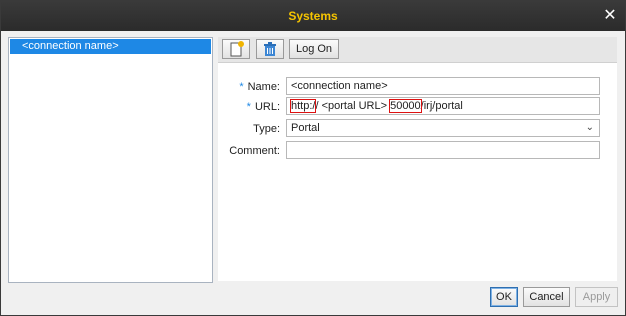 The image size is (626, 316). I want to click on dialog-title: Systems, so click(313, 16).